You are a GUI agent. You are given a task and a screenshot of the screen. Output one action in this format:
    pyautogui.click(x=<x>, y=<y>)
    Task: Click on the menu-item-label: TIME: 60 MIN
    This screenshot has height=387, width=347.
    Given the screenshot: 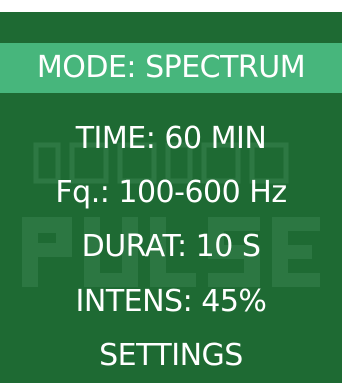 What is the action you would take?
    pyautogui.click(x=171, y=138)
    